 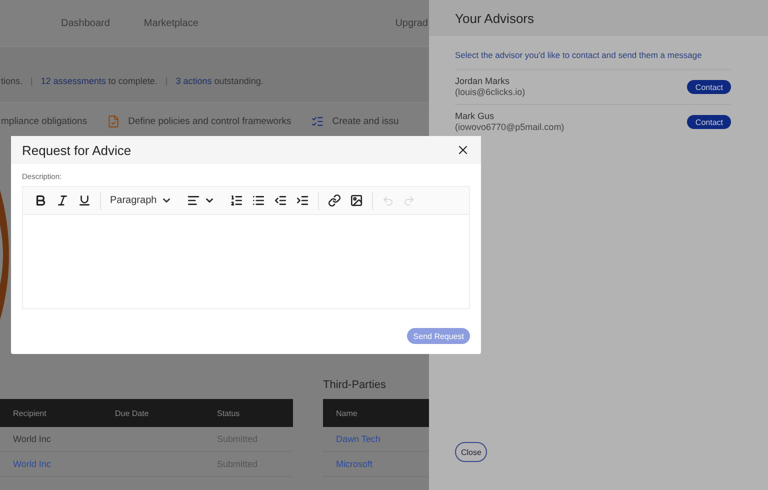 I want to click on summary-text: 3 actions outstanding., so click(x=220, y=81).